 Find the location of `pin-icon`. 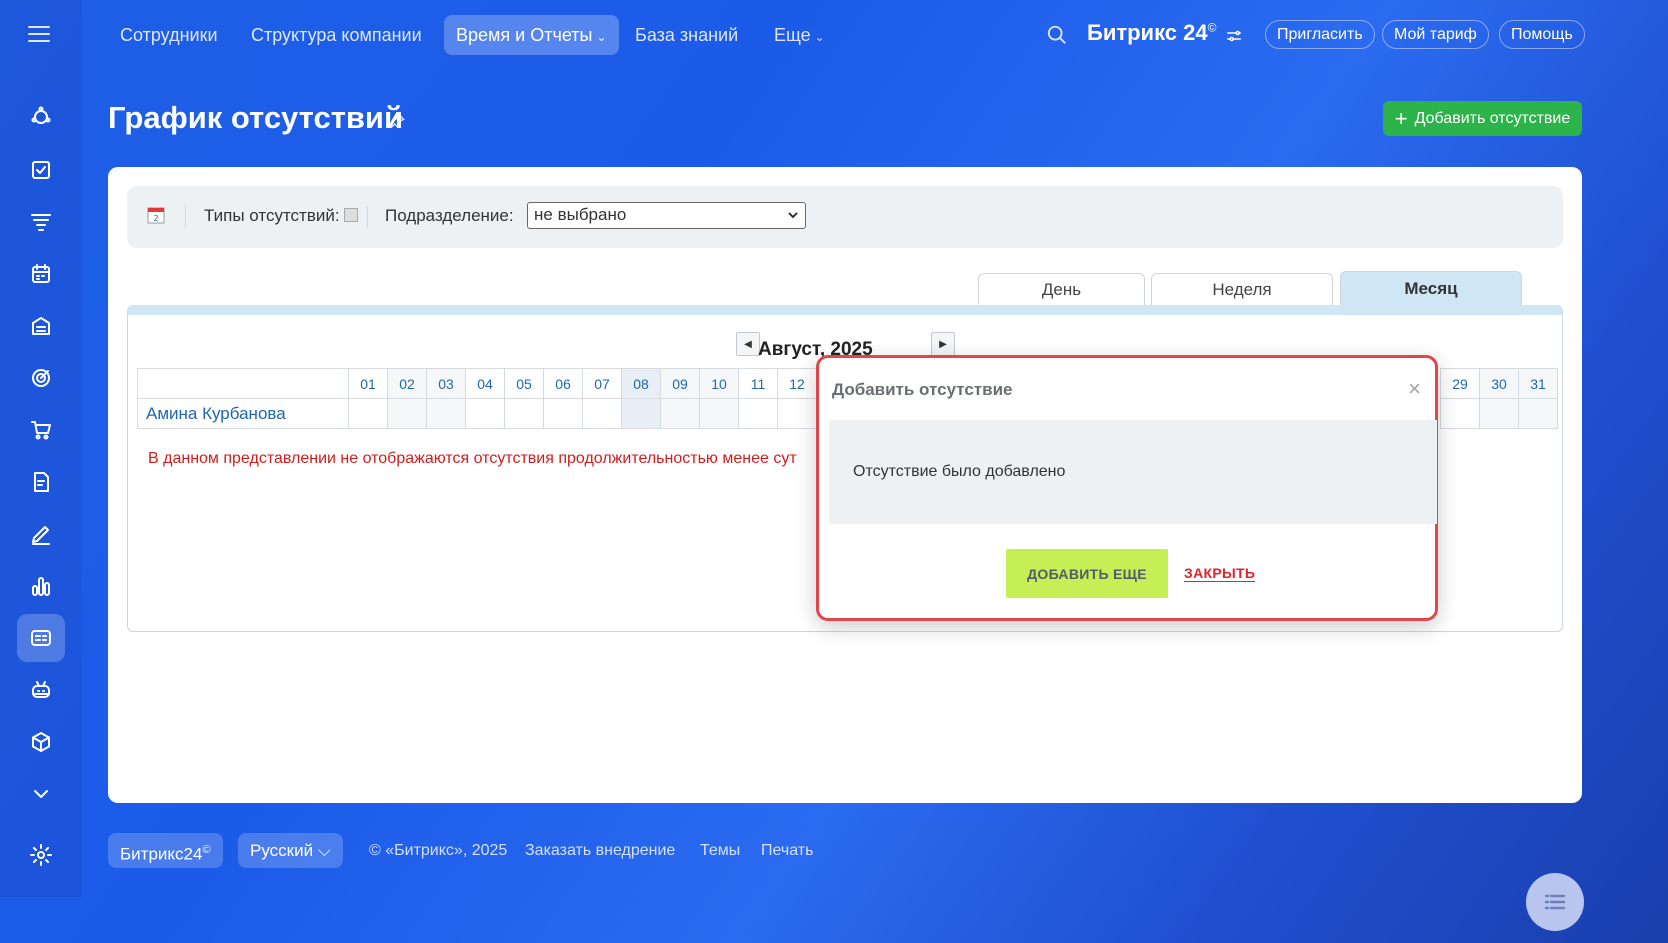

pin-icon is located at coordinates (397, 121).